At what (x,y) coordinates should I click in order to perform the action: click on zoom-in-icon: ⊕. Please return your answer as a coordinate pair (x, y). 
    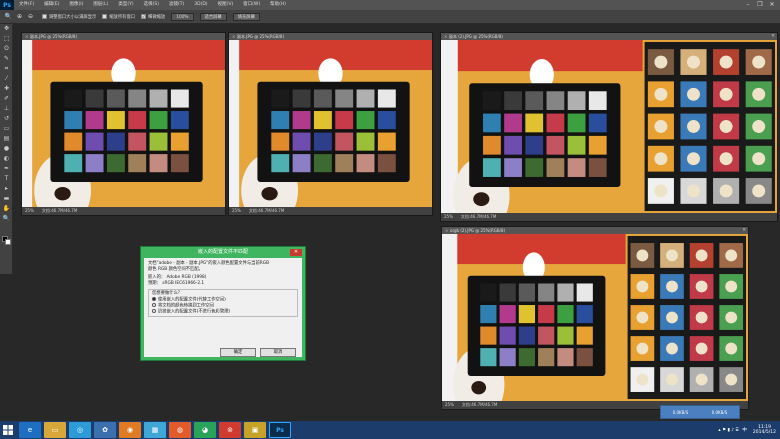
    Looking at the image, I should click on (19, 16).